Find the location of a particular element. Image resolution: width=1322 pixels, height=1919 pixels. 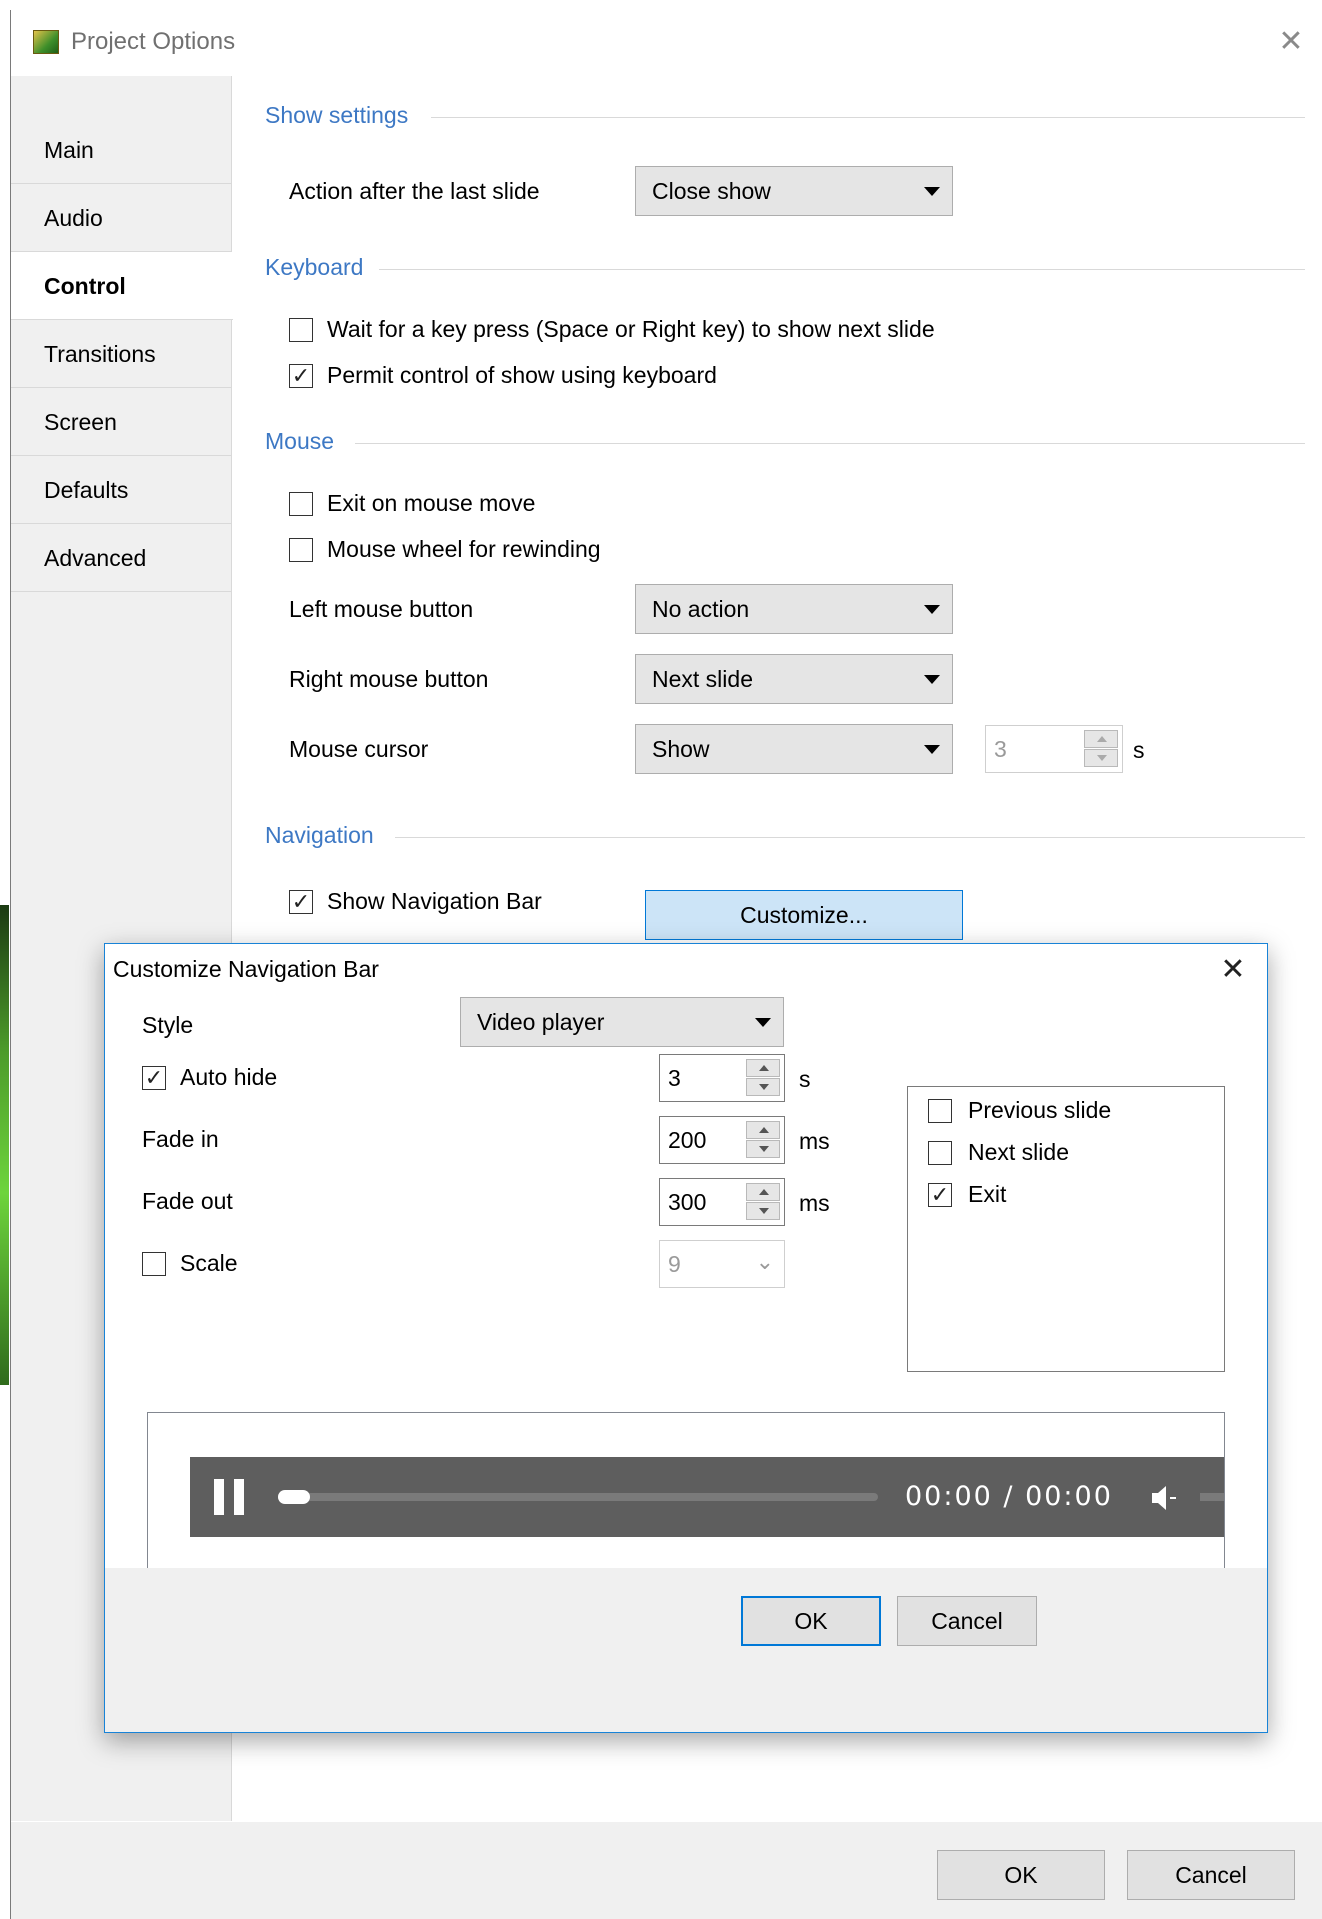

footer-bar: OK Cancel is located at coordinates (666, 1870).